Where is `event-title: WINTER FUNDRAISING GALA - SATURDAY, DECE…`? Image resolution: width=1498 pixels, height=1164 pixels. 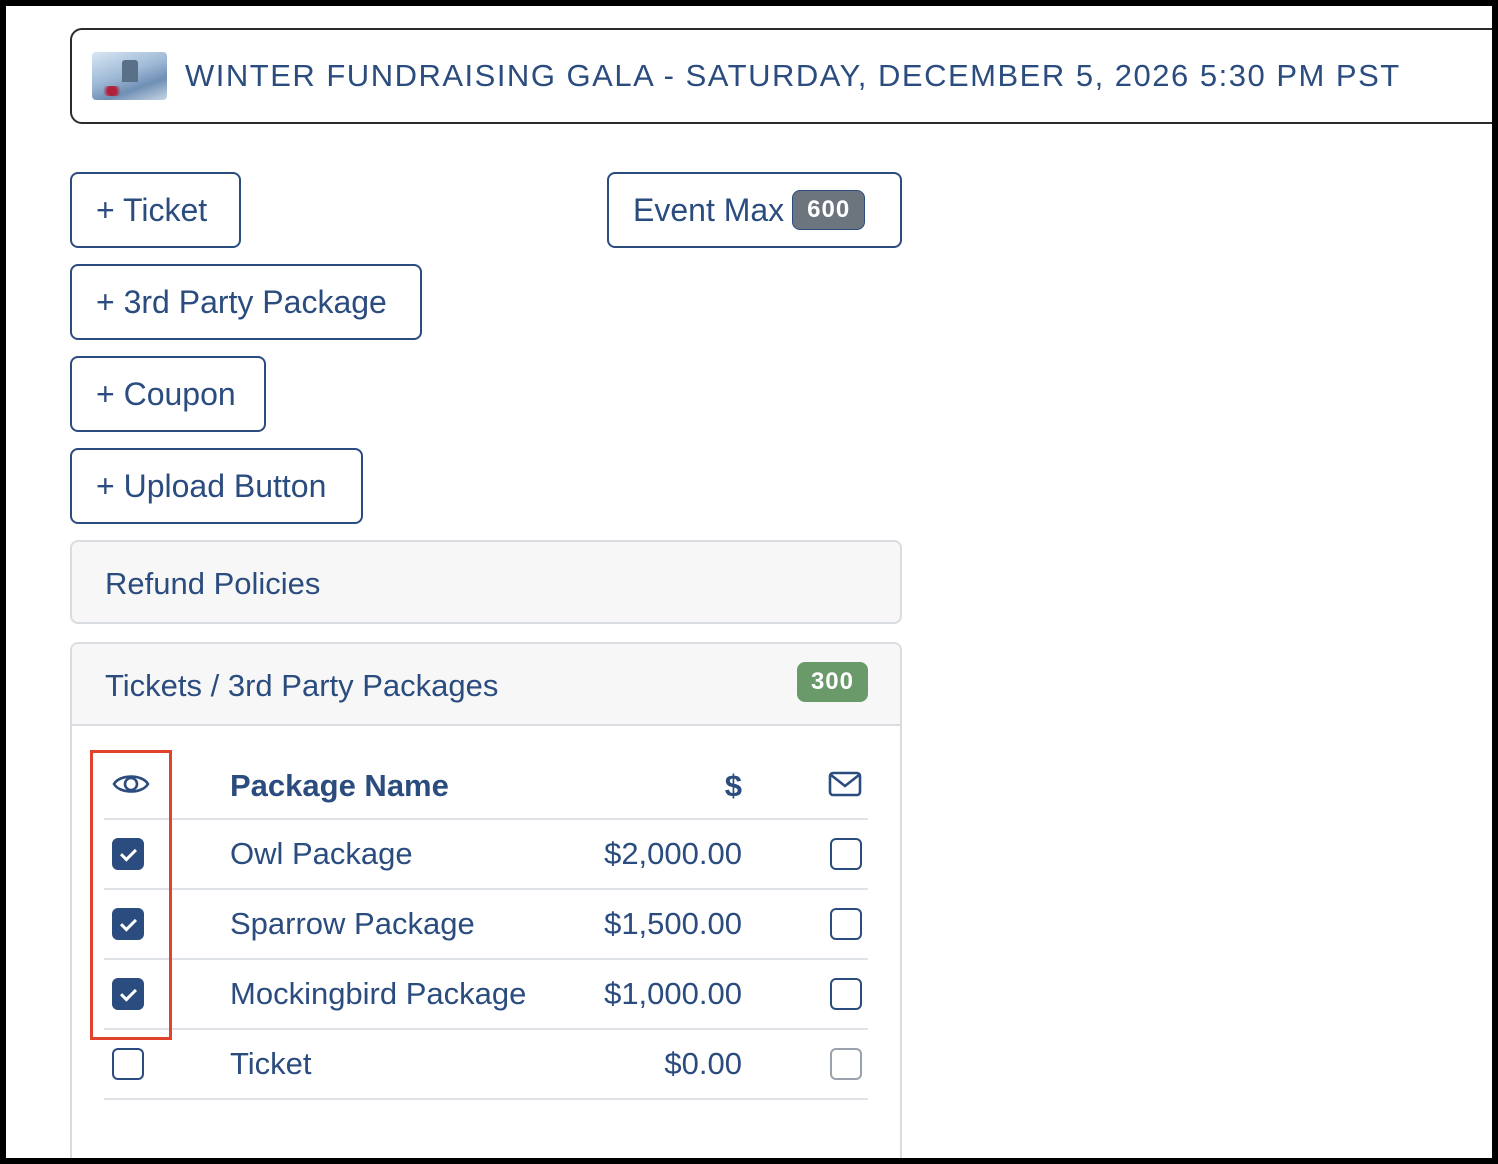
event-title: WINTER FUNDRAISING GALA - SATURDAY, DECE… is located at coordinates (793, 75).